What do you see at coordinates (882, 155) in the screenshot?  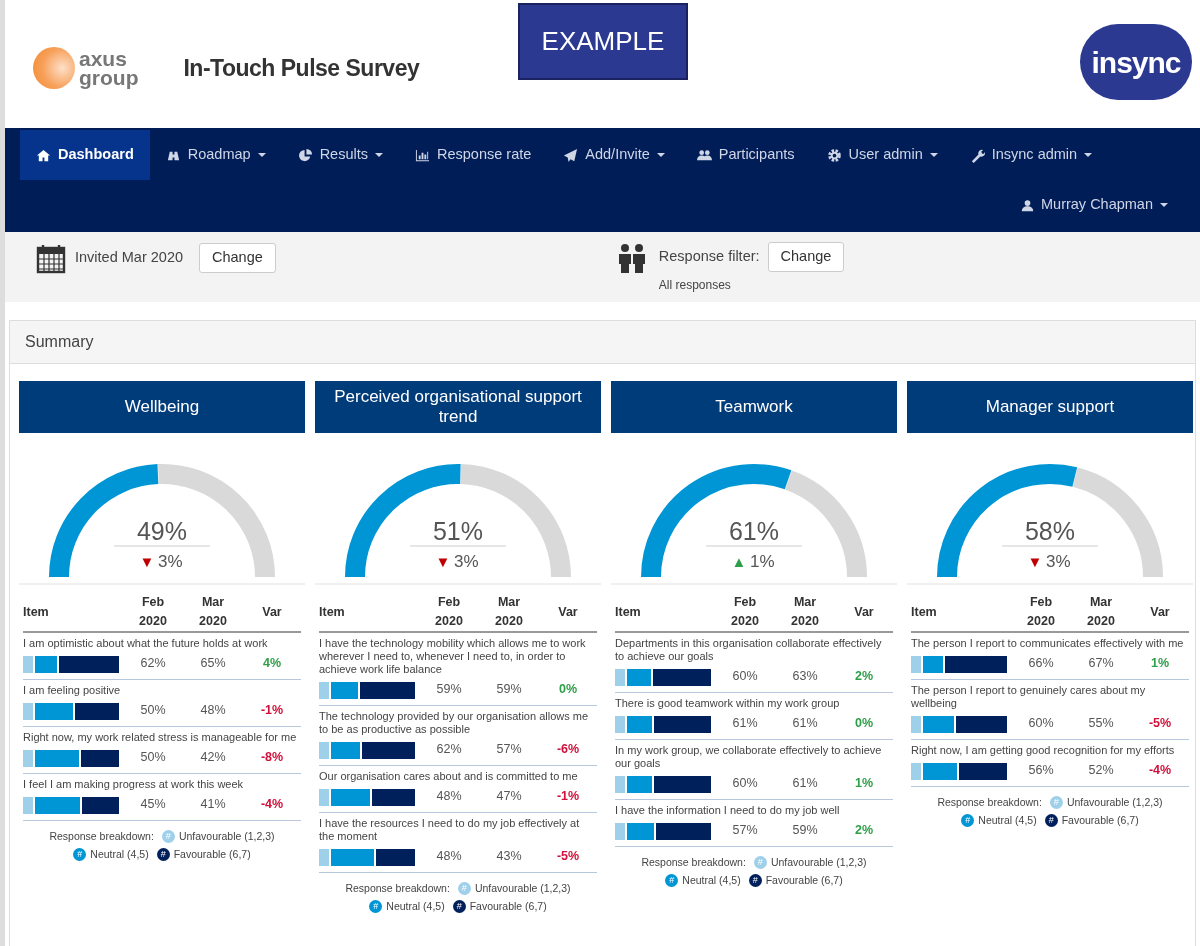 I see `nav-item: User admin` at bounding box center [882, 155].